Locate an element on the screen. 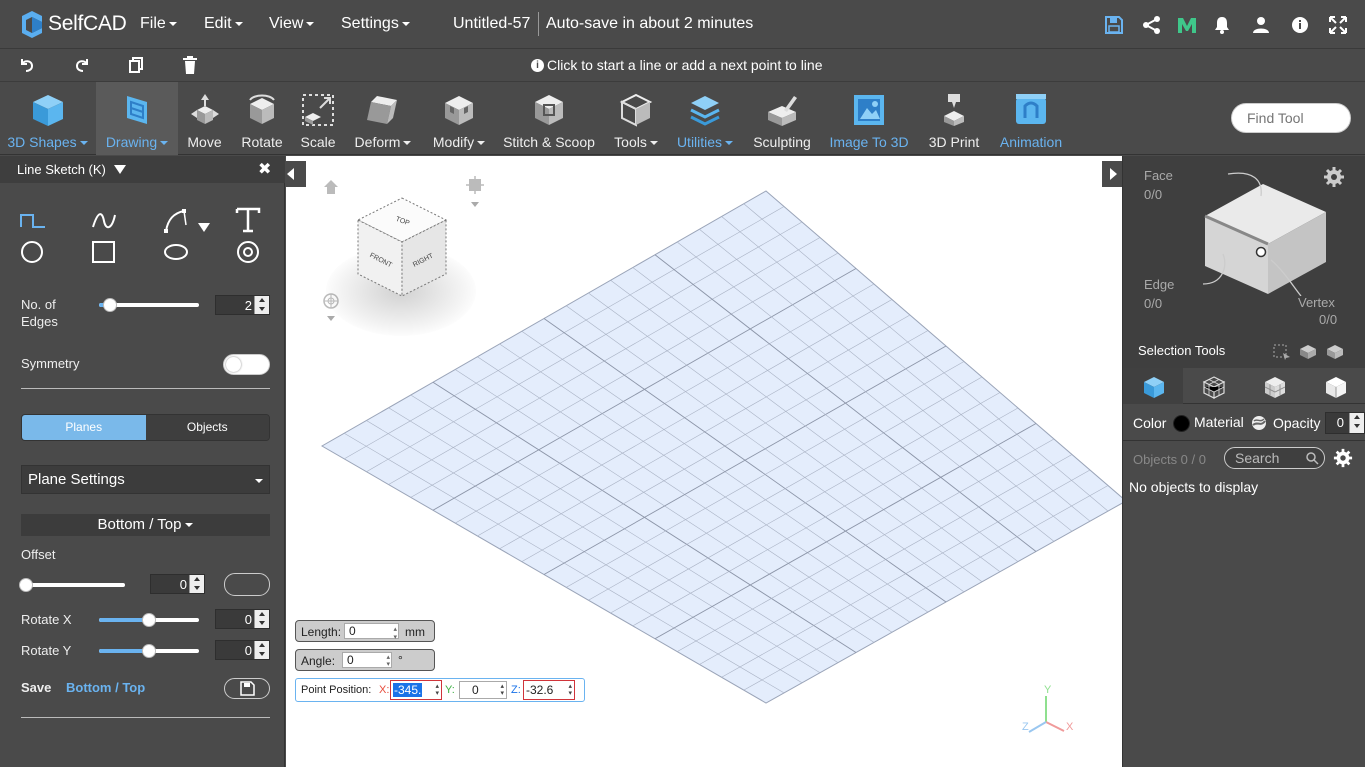 Image resolution: width=1365 pixels, height=767 pixels. point-position-label: Point Position: is located at coordinates (336, 690).